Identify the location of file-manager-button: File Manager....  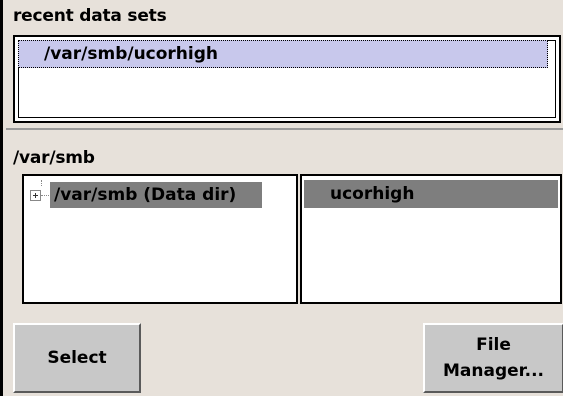
(493, 358).